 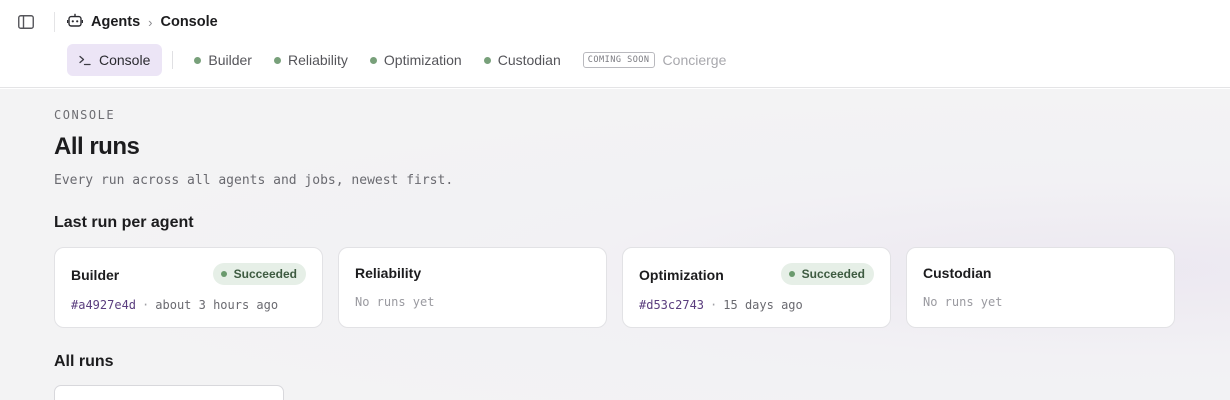 I want to click on run-id-link: #d53c2743, so click(x=671, y=305).